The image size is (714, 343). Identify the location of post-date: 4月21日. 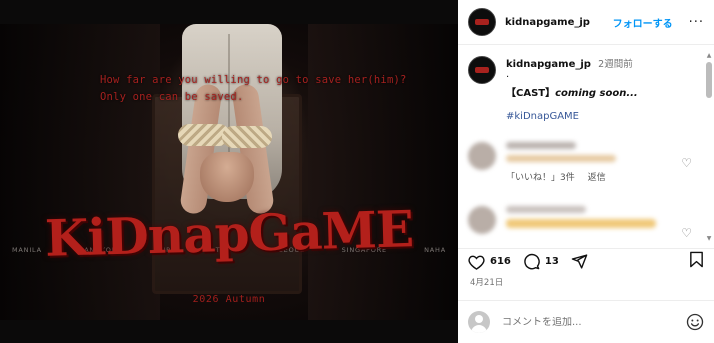
(486, 282).